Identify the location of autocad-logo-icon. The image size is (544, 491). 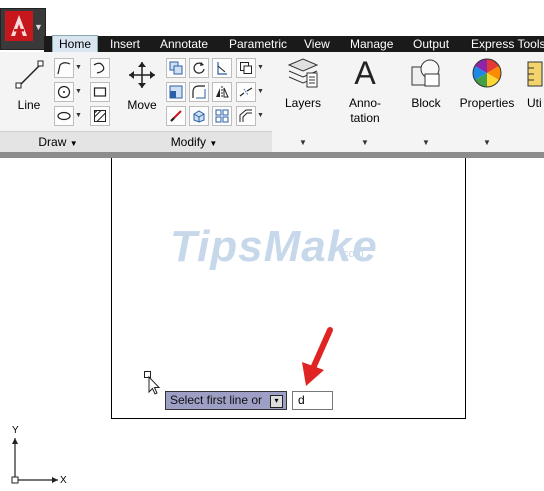
(19, 26).